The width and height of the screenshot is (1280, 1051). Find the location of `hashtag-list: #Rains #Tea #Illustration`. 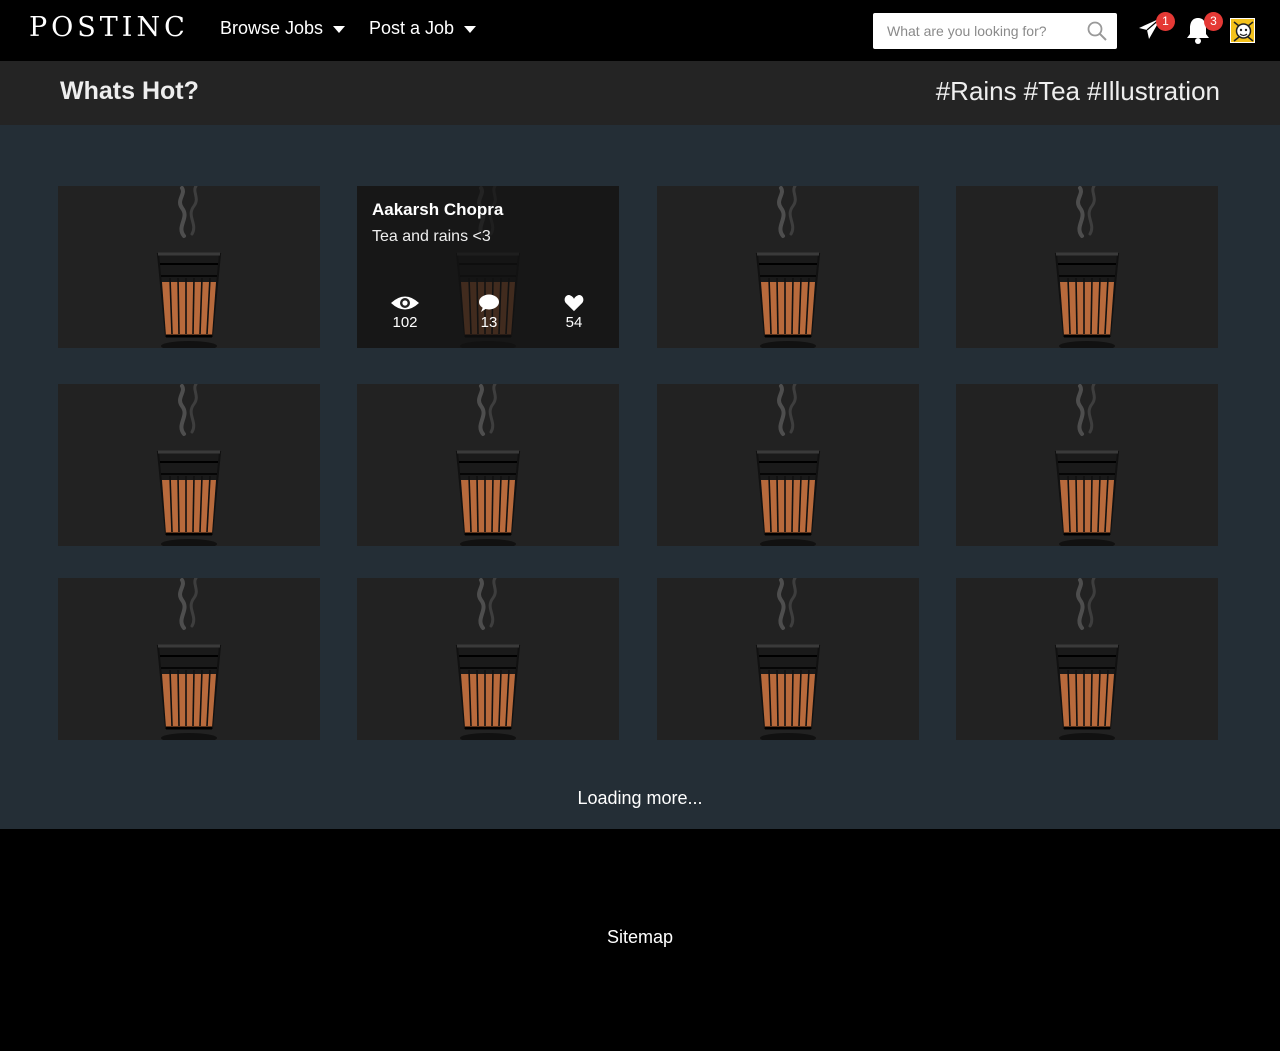

hashtag-list: #Rains #Tea #Illustration is located at coordinates (1078, 91).